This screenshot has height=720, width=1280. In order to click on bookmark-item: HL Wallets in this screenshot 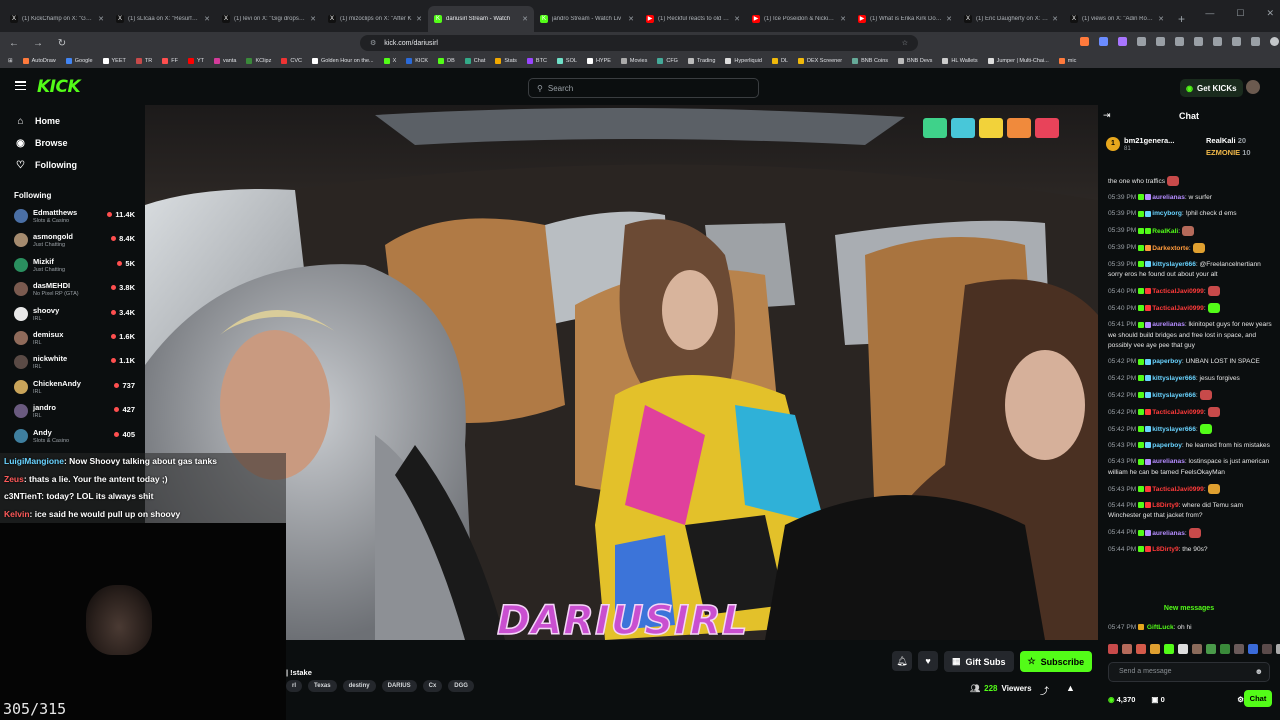, I will do `click(960, 61)`.